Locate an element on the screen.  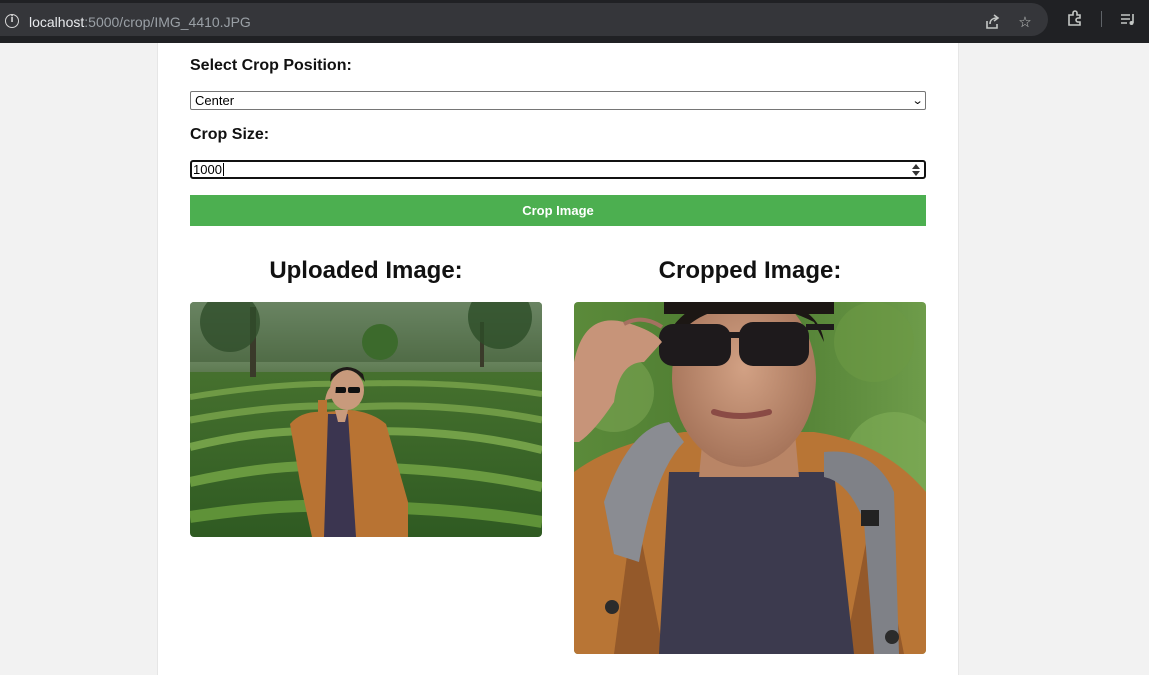
crop-position-value: Center is located at coordinates (215, 100).